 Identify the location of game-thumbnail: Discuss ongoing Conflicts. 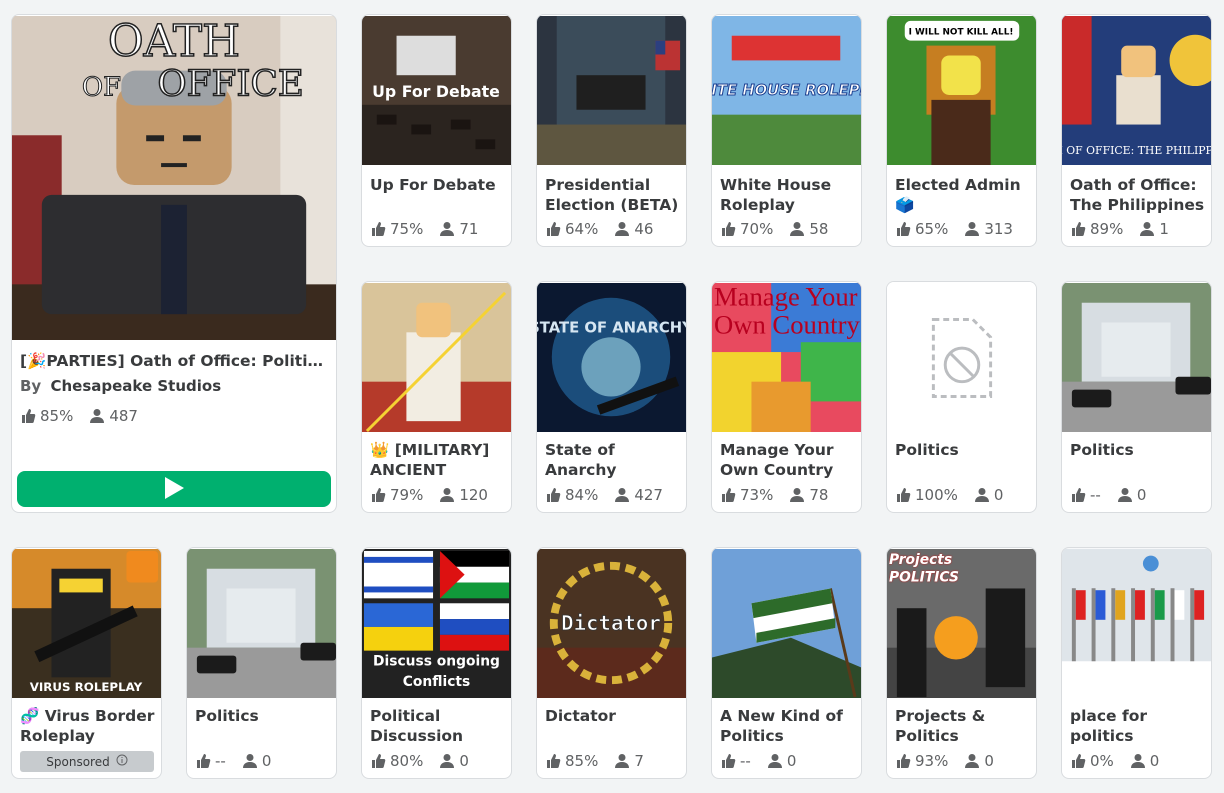
(436, 623).